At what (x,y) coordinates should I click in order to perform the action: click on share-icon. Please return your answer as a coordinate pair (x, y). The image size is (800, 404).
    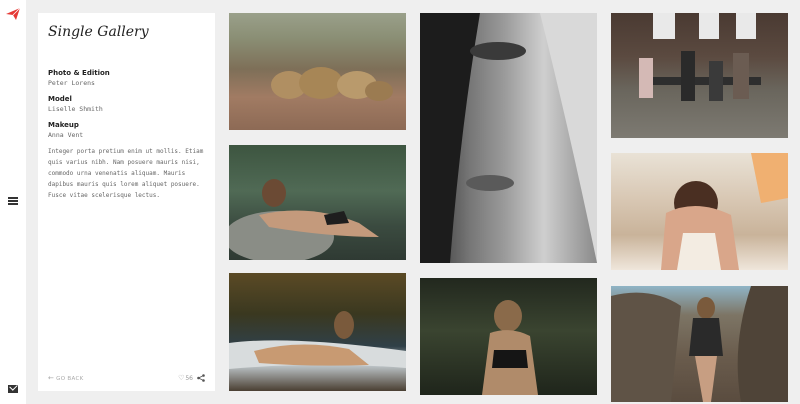
    Looking at the image, I should click on (201, 379).